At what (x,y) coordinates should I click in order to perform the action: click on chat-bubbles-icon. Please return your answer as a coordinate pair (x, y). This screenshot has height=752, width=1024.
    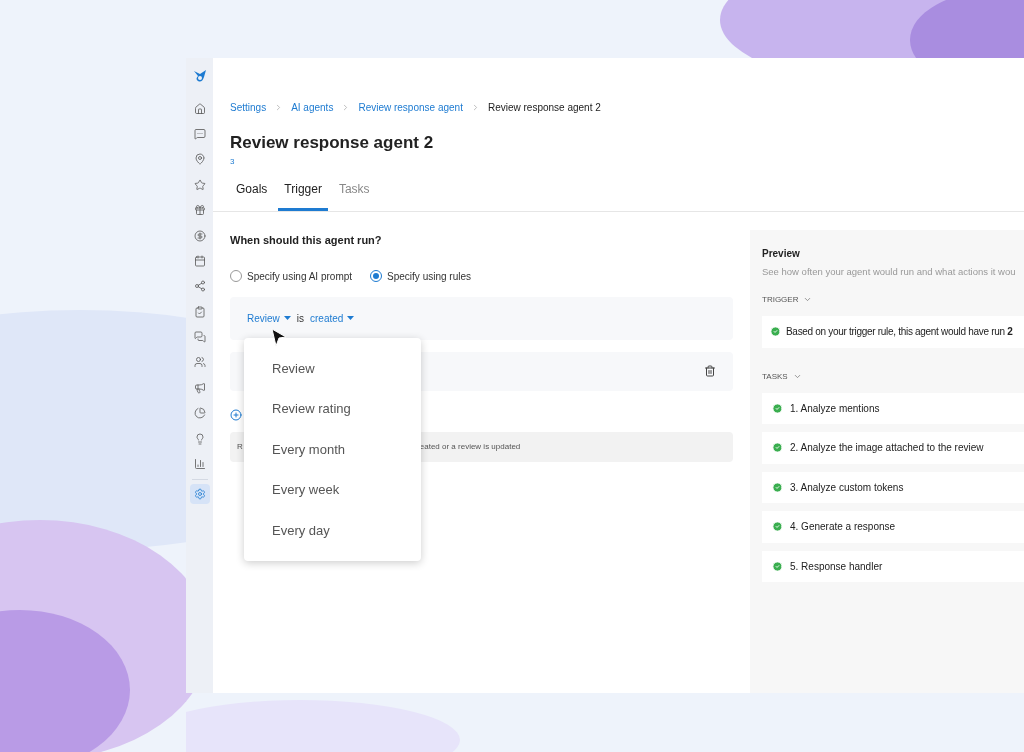
    Looking at the image, I should click on (199, 337).